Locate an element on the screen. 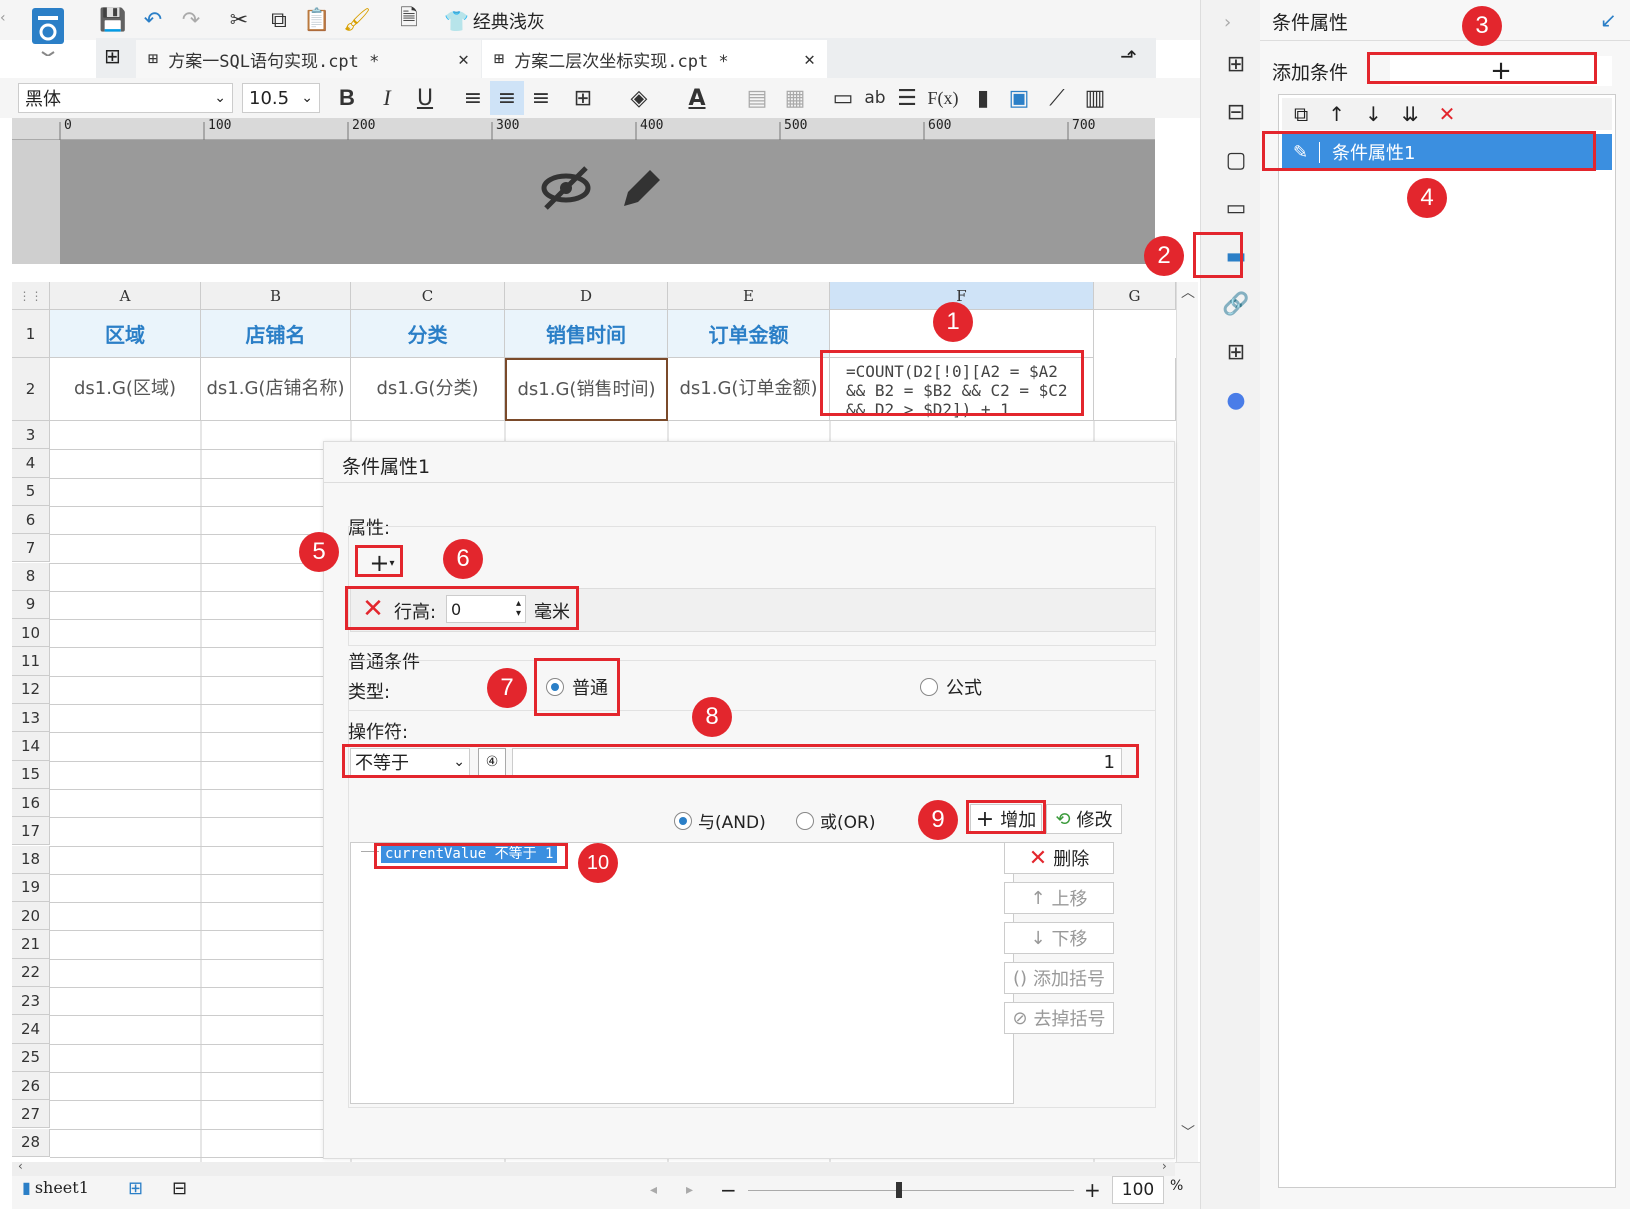 The image size is (1630, 1209). grid-cell: 区域 is located at coordinates (125, 334).